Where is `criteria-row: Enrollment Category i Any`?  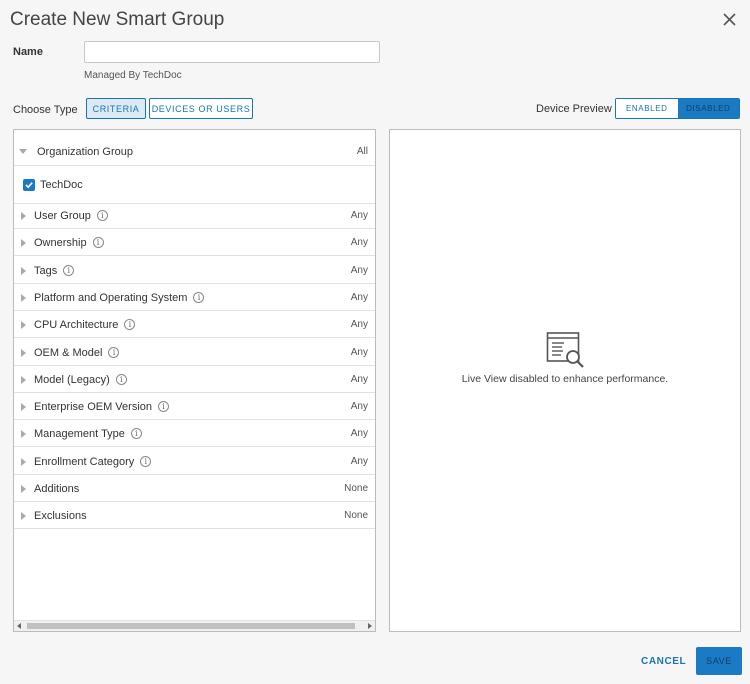 criteria-row: Enrollment Category i Any is located at coordinates (194, 462).